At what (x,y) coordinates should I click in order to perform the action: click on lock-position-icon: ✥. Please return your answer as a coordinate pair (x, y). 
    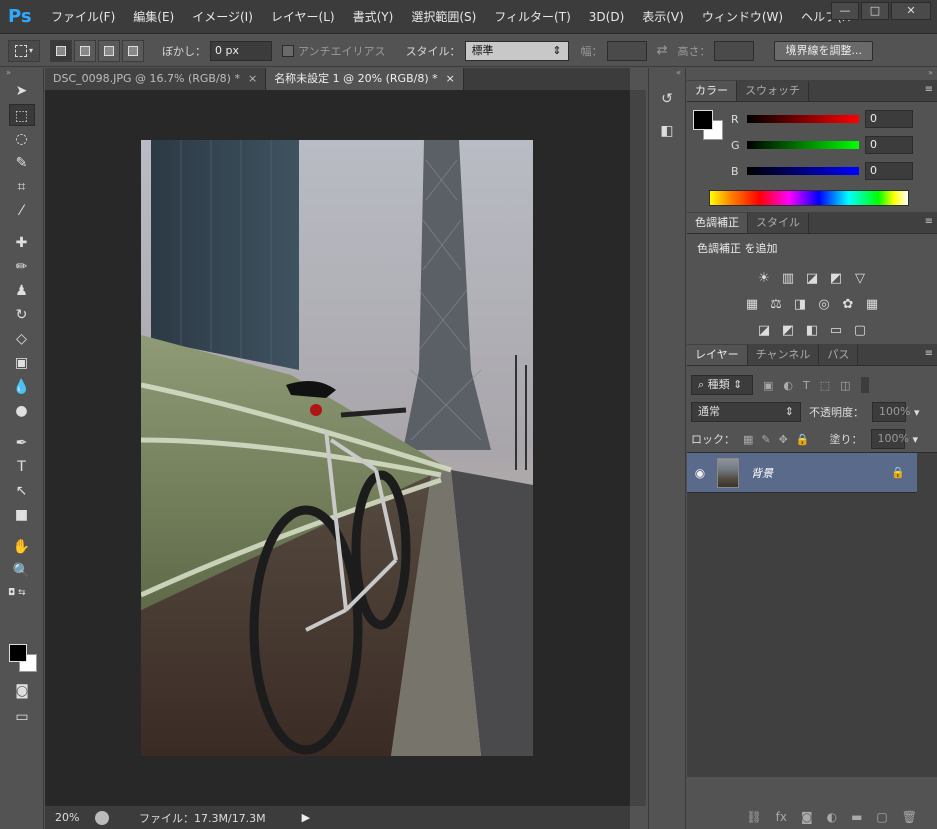
    Looking at the image, I should click on (783, 439).